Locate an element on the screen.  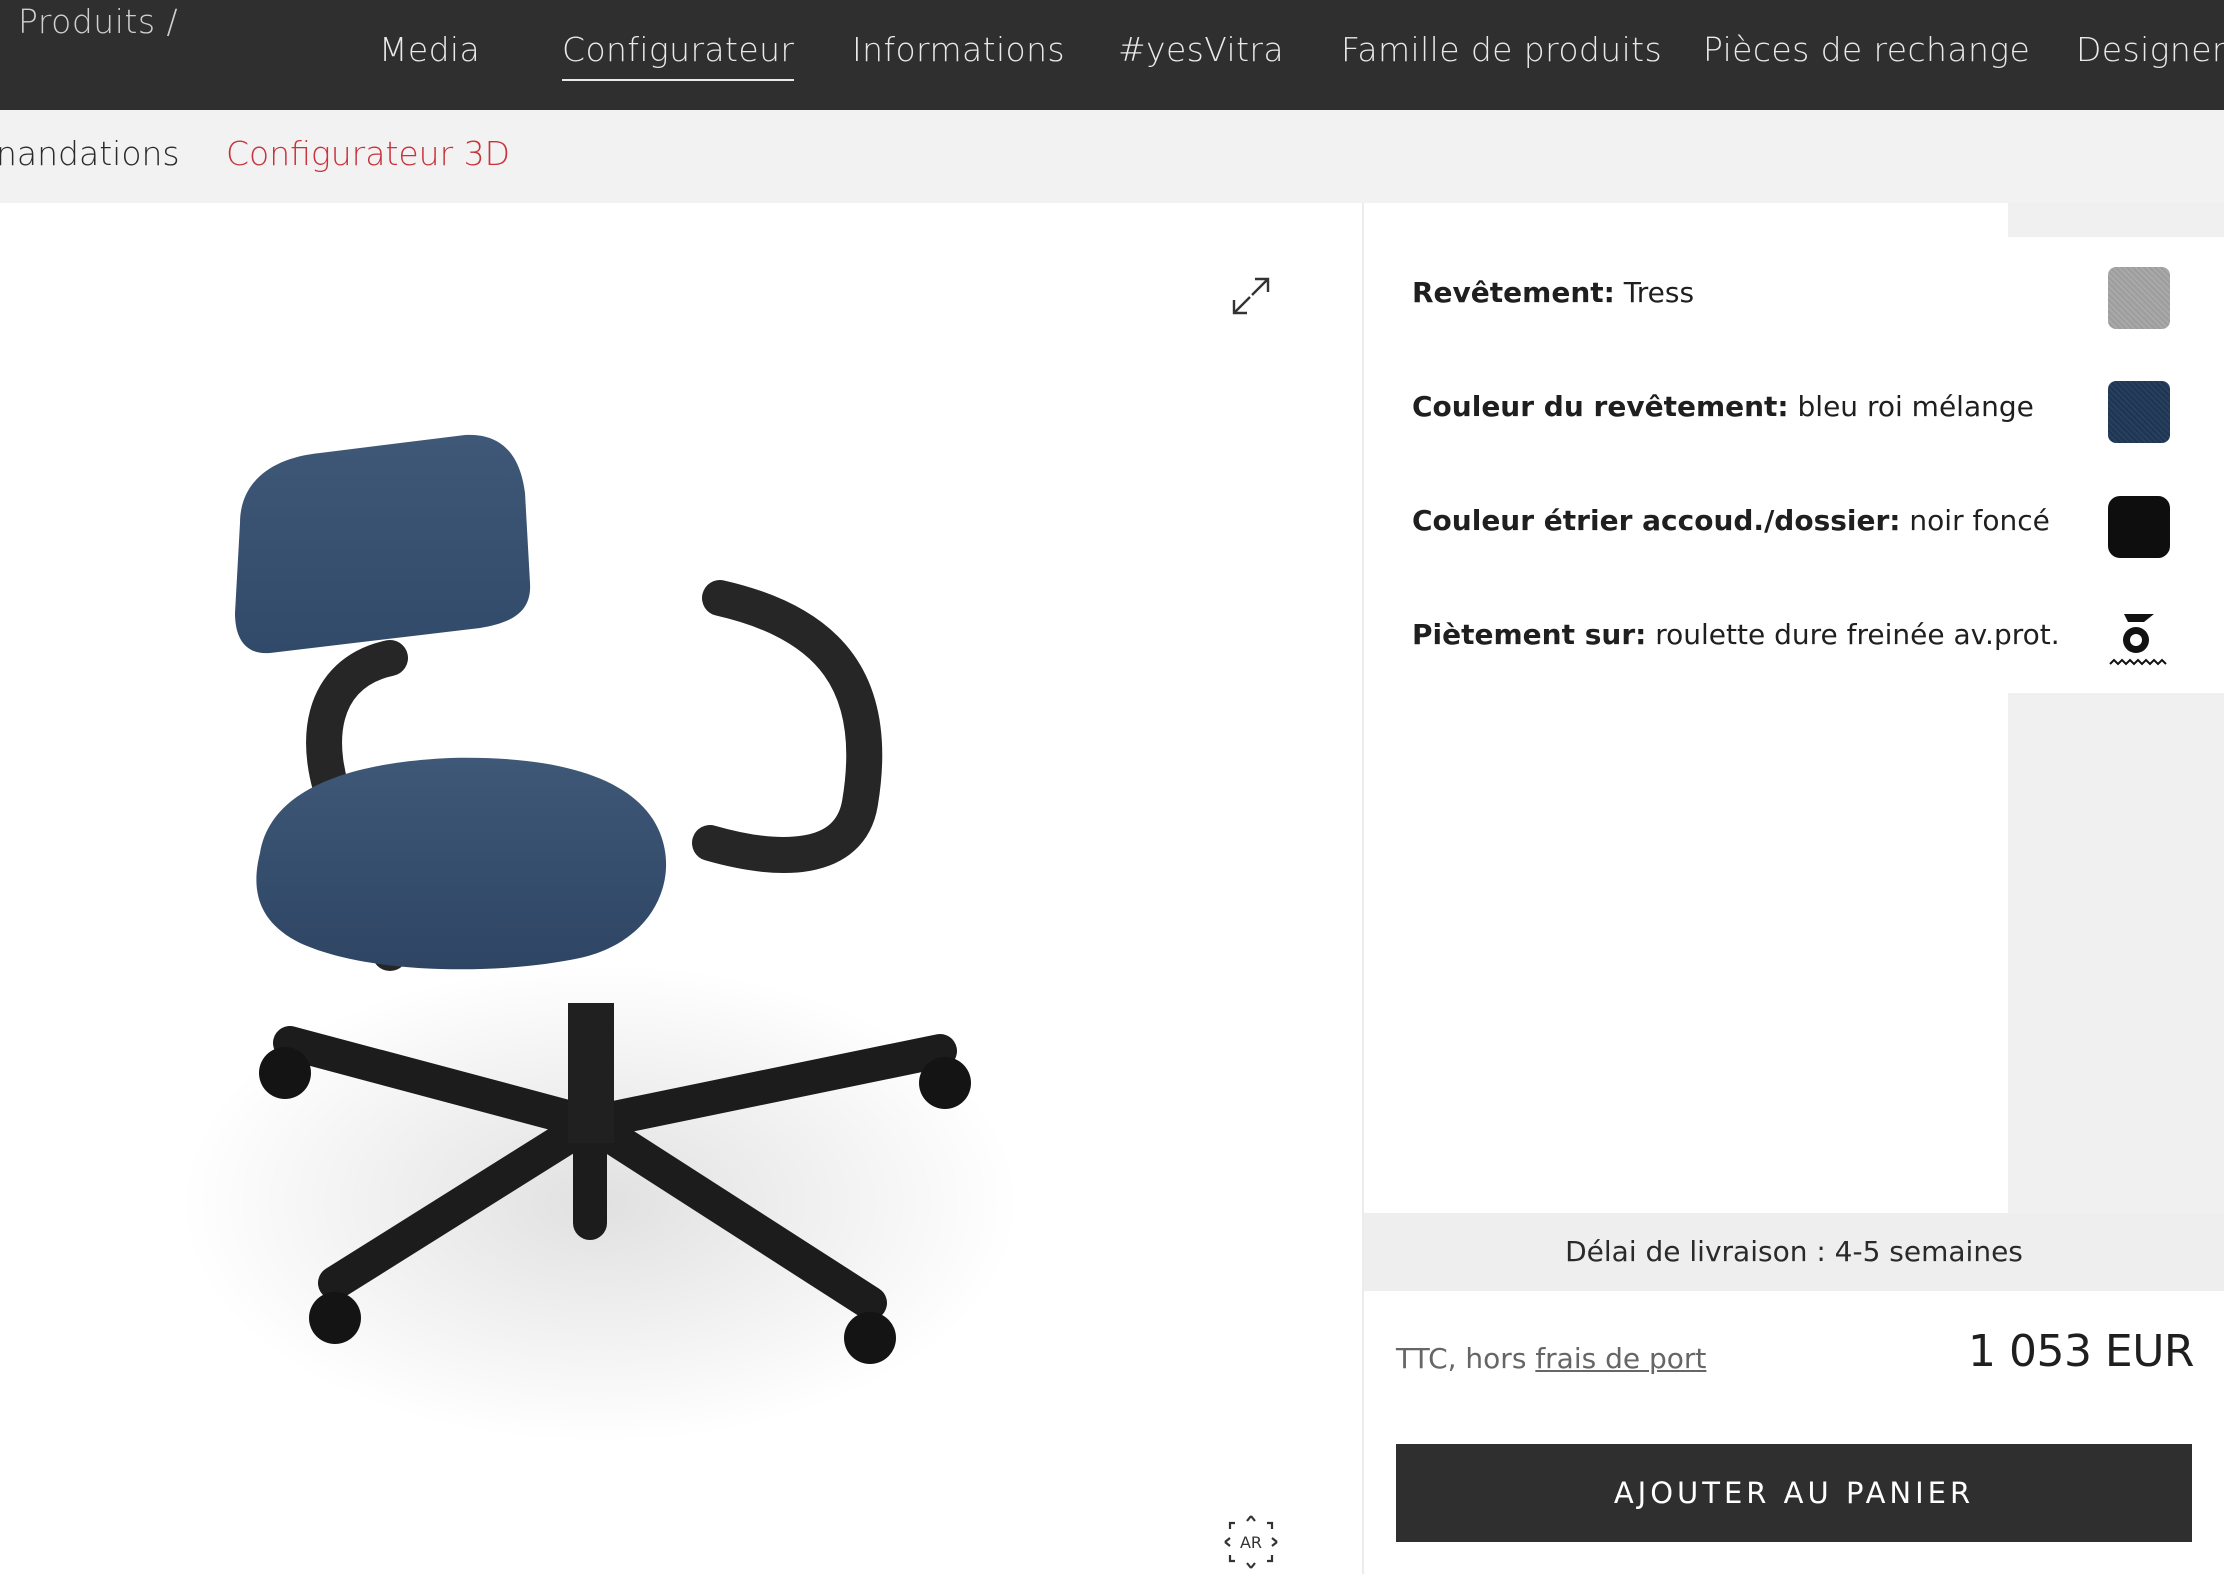
product-price: 1 053 EUR is located at coordinates (2081, 1351).